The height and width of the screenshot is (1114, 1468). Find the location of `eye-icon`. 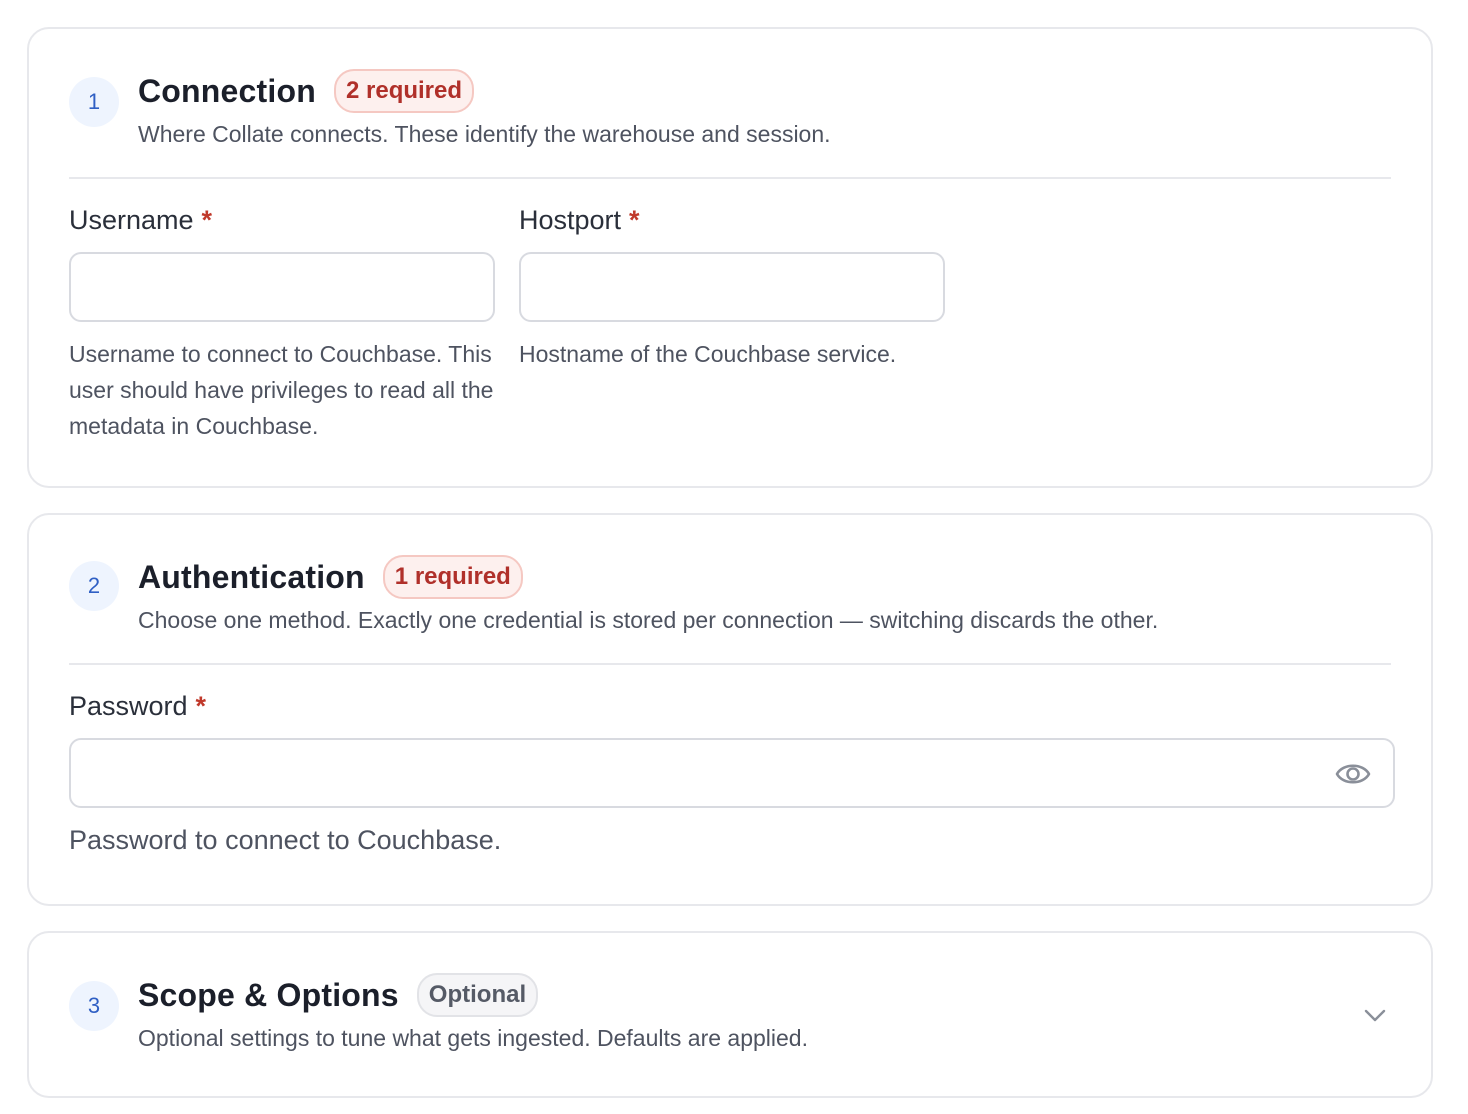

eye-icon is located at coordinates (1353, 774).